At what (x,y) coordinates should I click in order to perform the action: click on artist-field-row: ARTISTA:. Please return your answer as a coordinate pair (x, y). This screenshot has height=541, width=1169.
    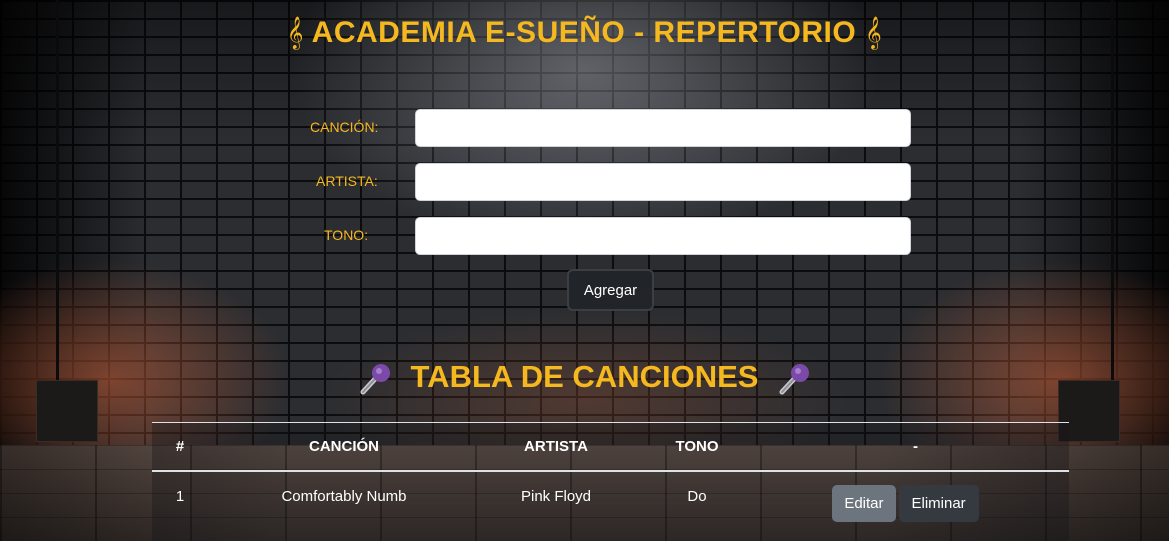
    Looking at the image, I should click on (584, 182).